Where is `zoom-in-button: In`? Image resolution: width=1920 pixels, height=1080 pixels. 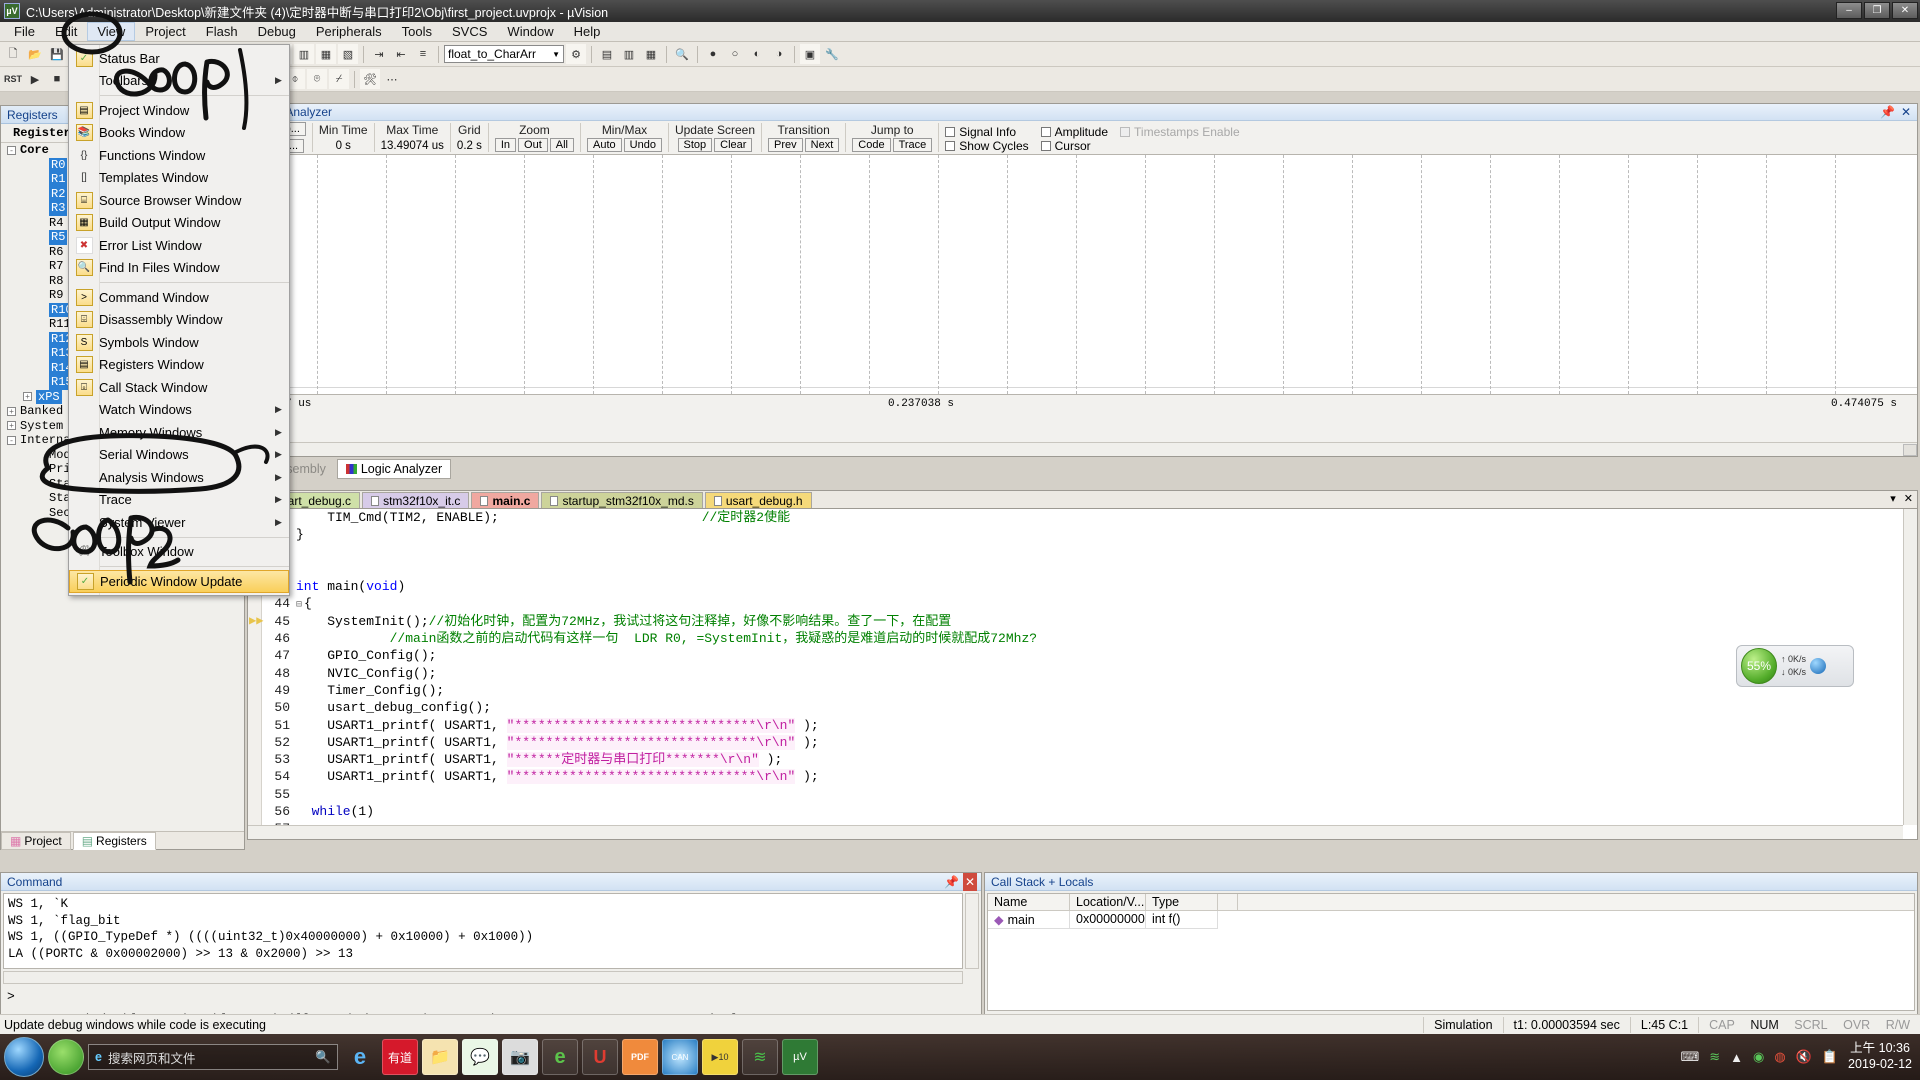 zoom-in-button: In is located at coordinates (505, 145).